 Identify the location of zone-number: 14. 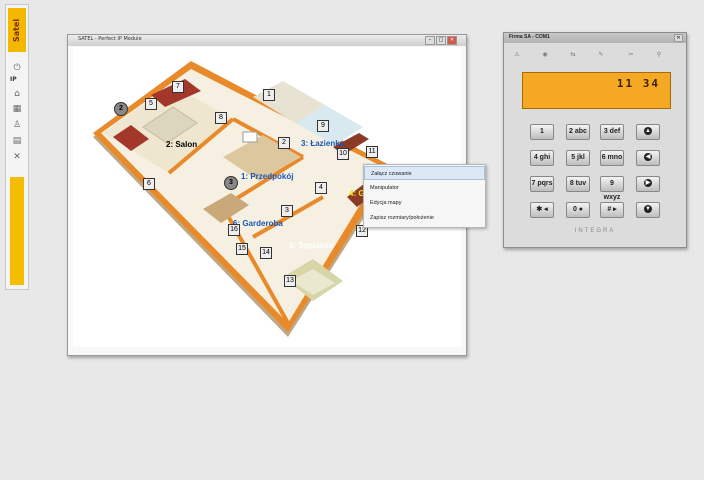
(266, 253).